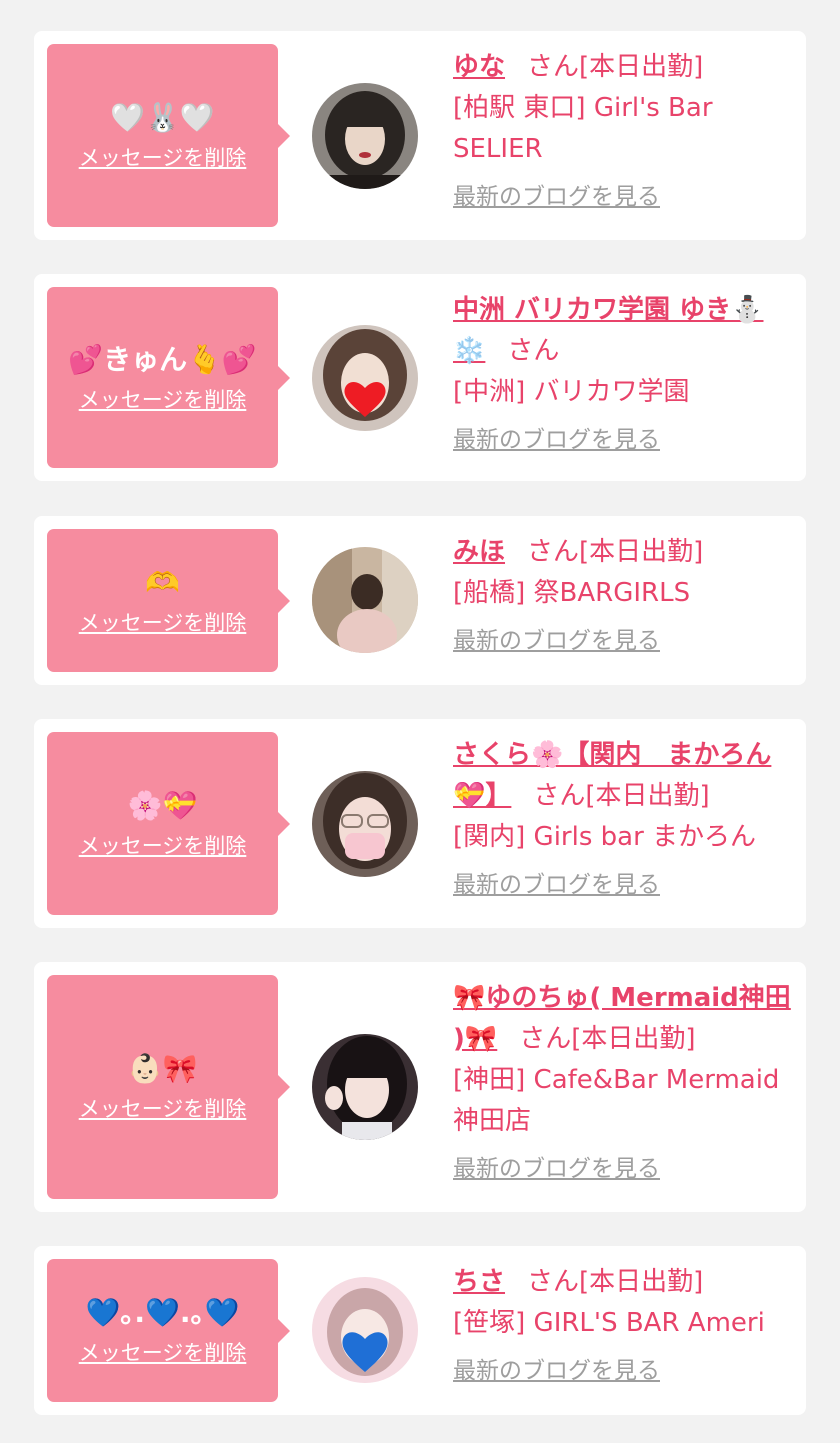 The height and width of the screenshot is (1443, 840). What do you see at coordinates (162, 805) in the screenshot?
I see `message-text: 🌸💝` at bounding box center [162, 805].